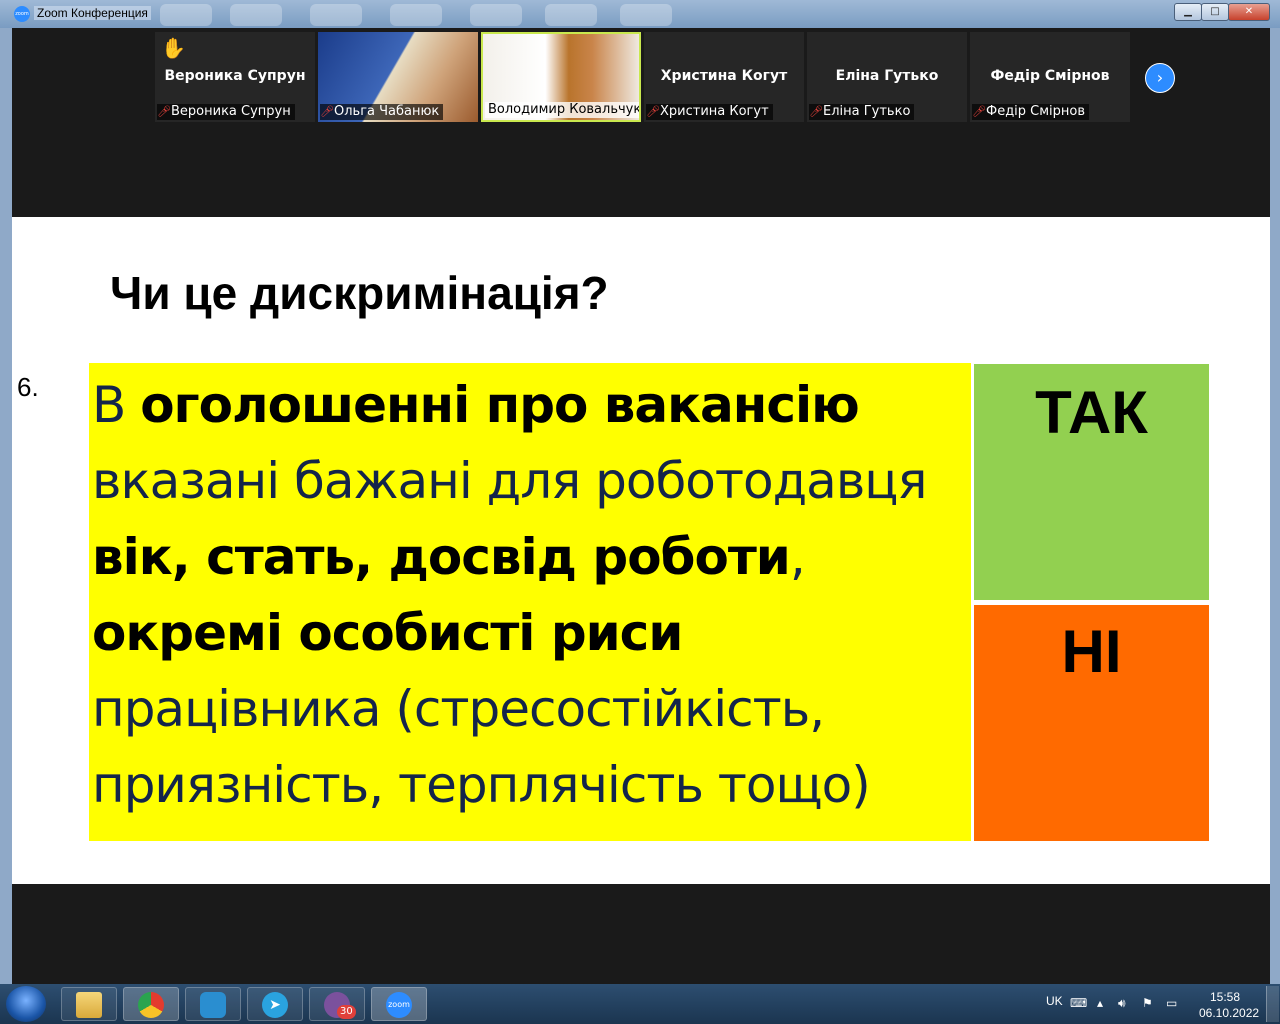 Image resolution: width=1280 pixels, height=1024 pixels. I want to click on participant-label: Володимир Ковальчук, so click(562, 110).